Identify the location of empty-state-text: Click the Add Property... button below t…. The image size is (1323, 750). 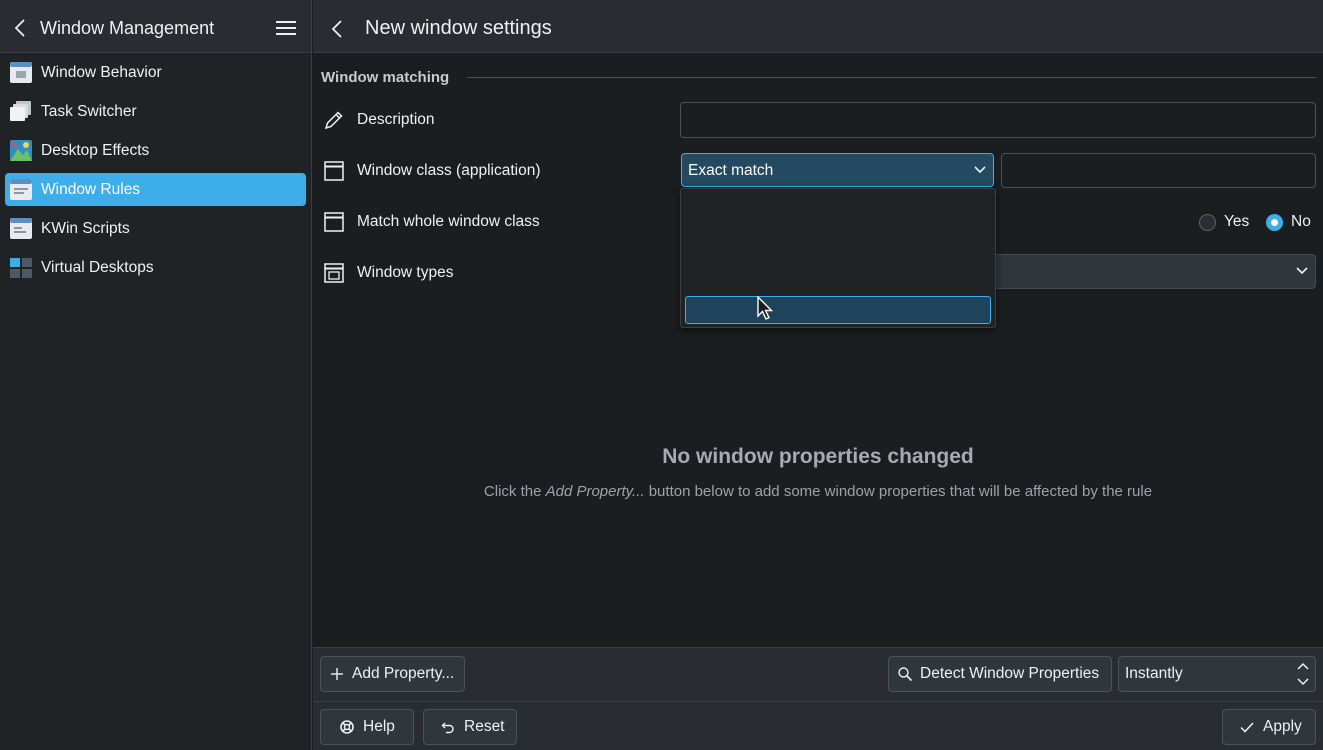
(818, 491).